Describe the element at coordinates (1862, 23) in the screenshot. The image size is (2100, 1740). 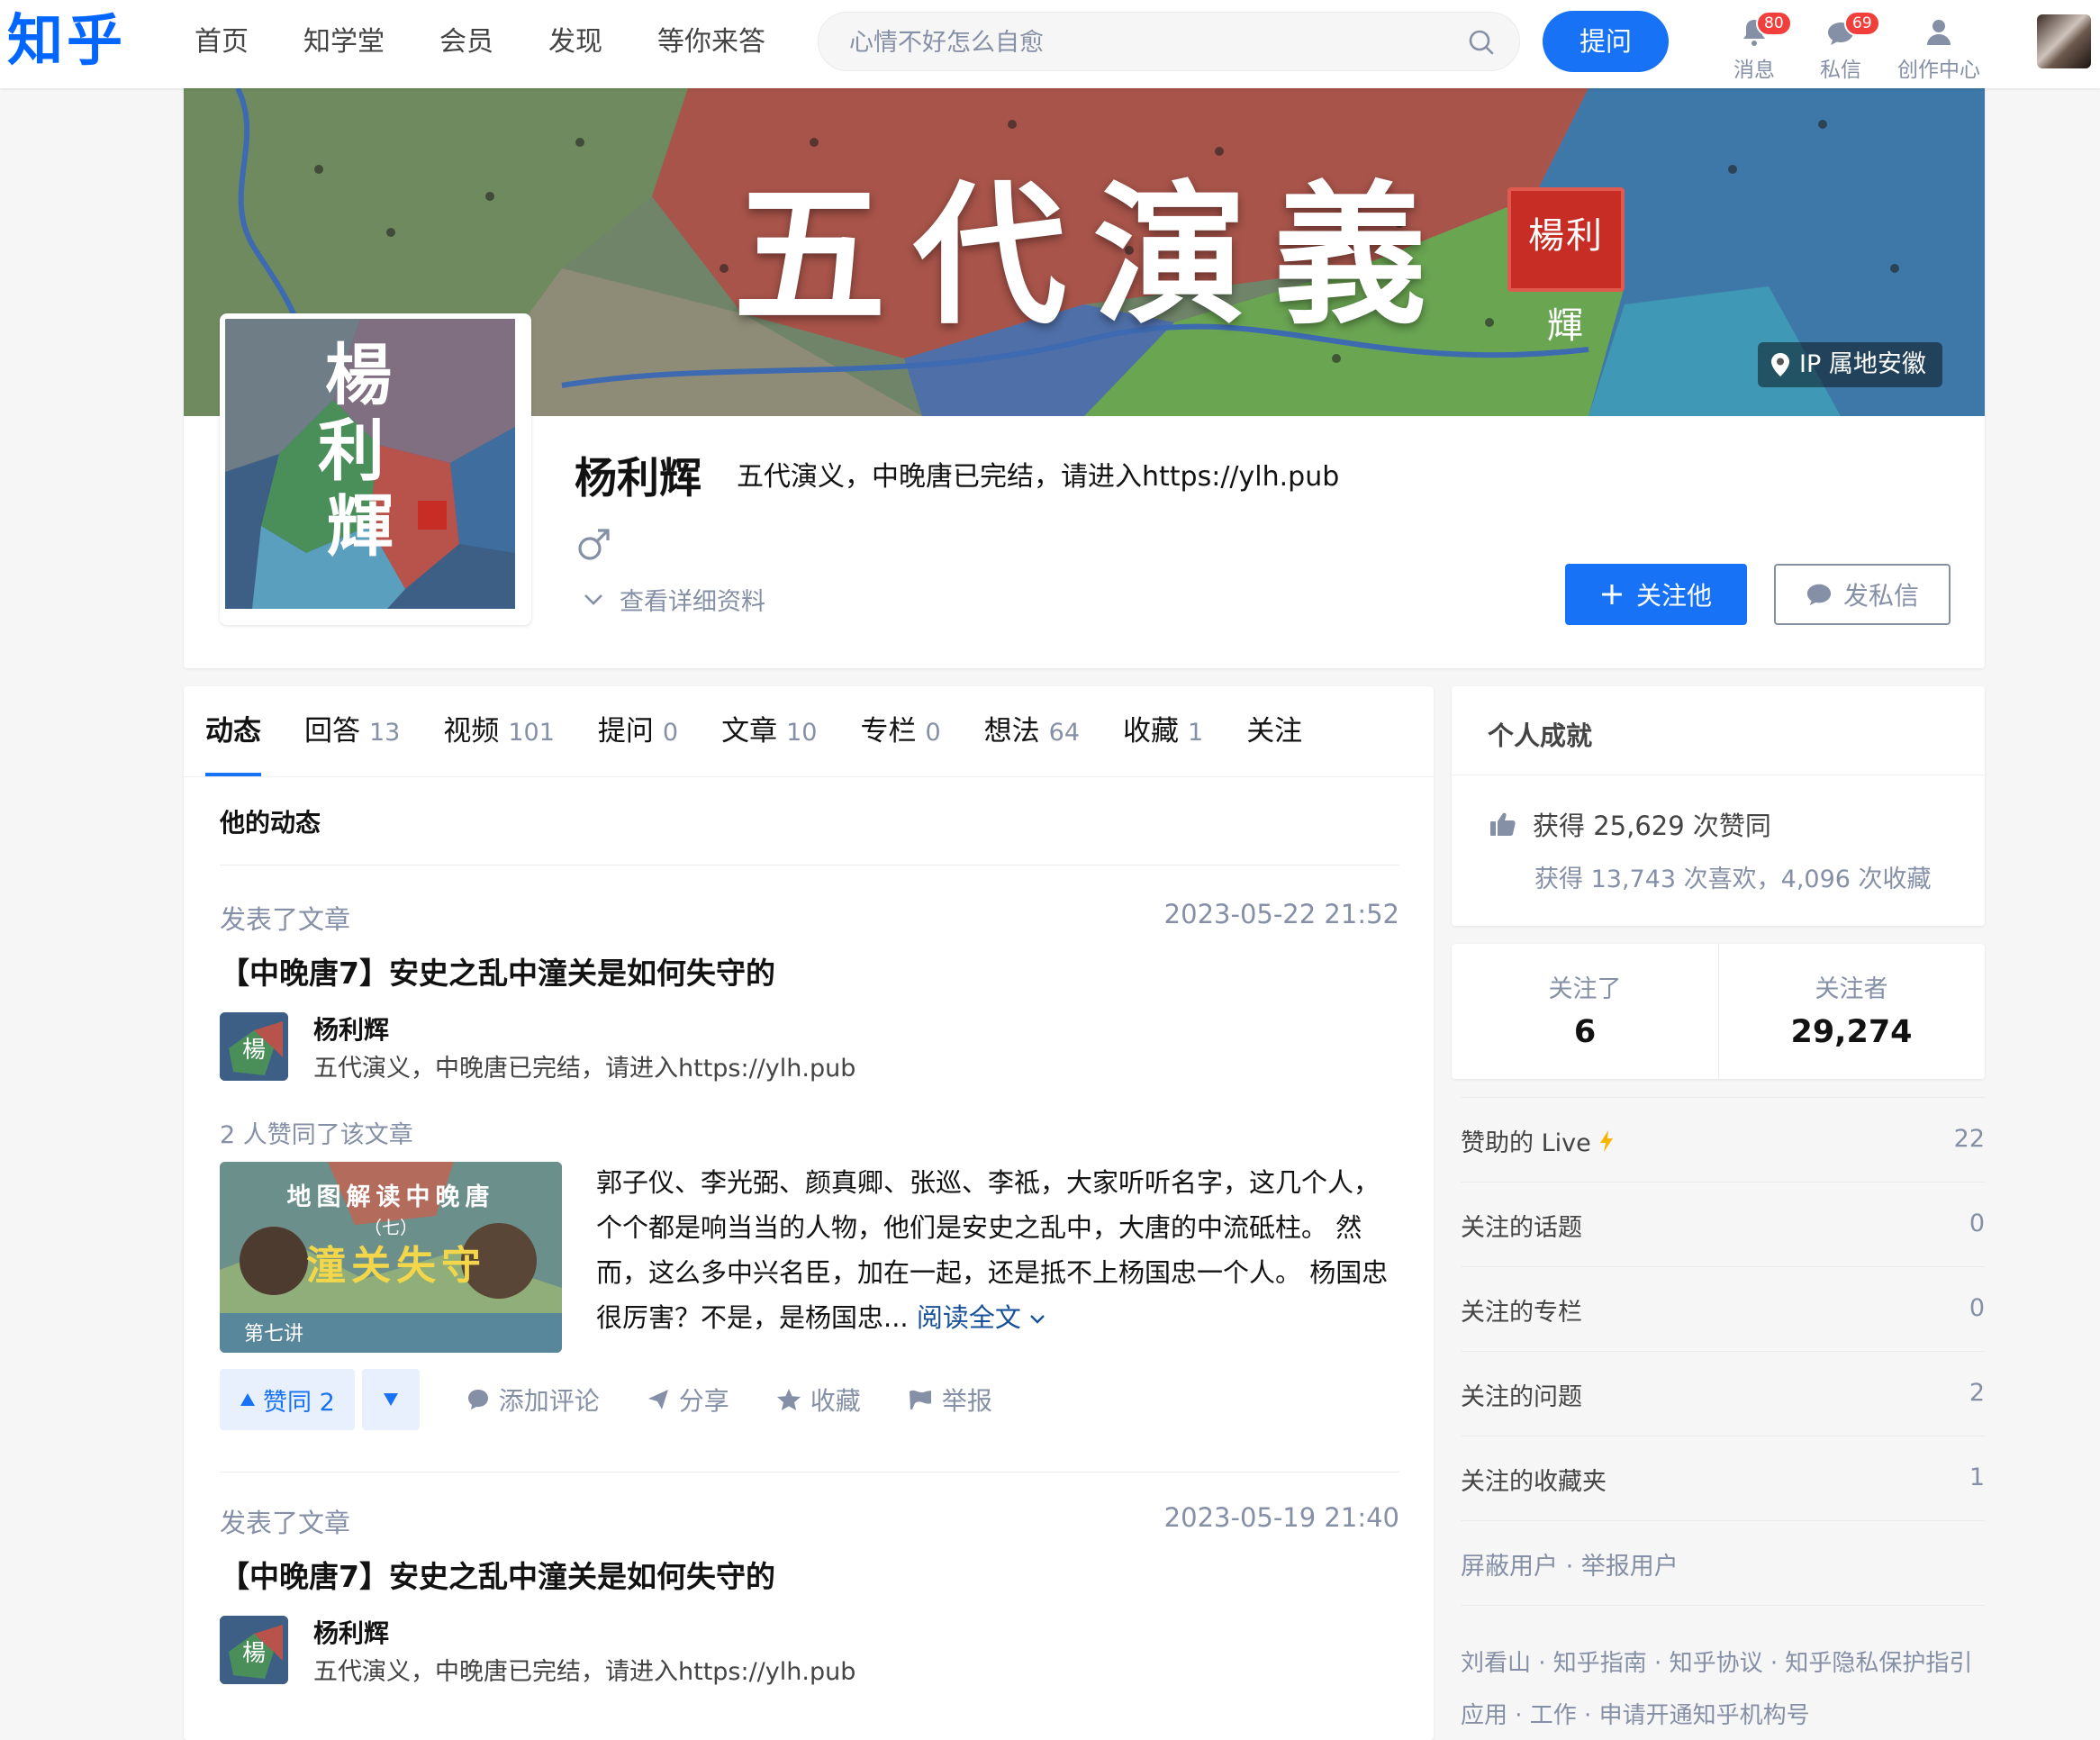
I see `chats-badge: 69` at that location.